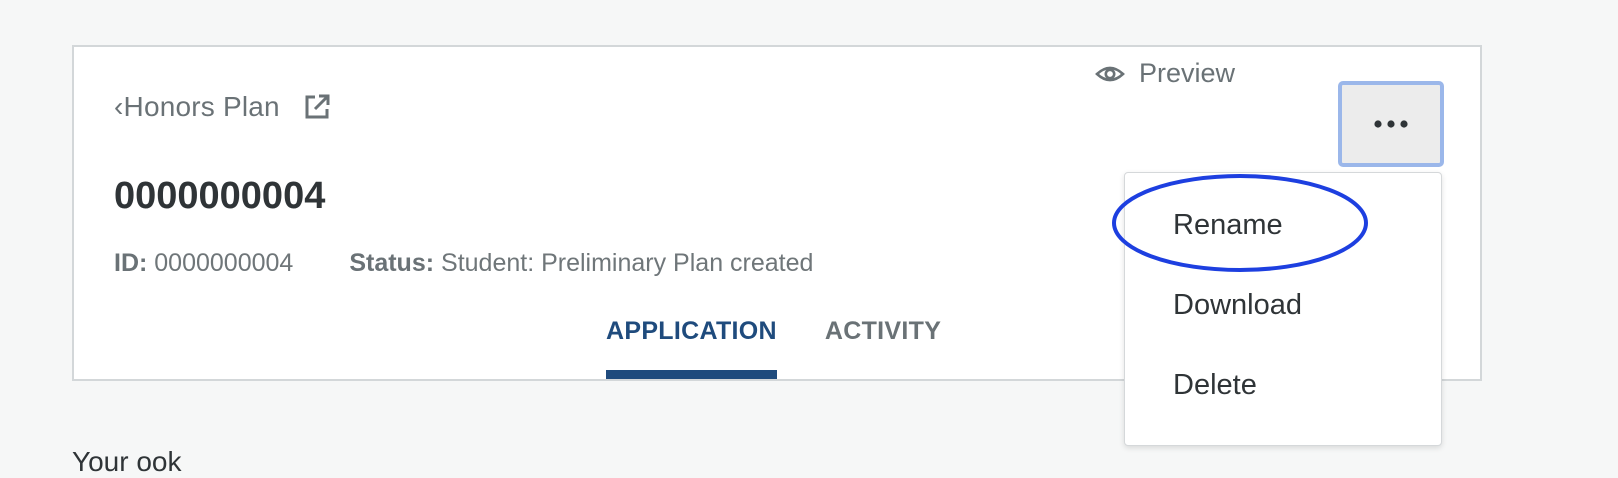  I want to click on id-label: ID:, so click(131, 263).